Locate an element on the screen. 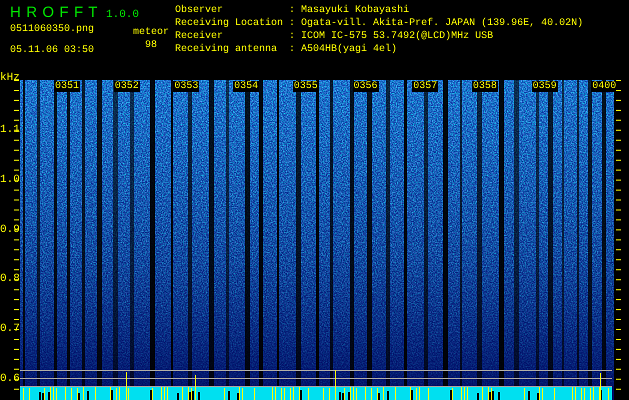 This screenshot has height=400, width=629. axis-label: 0.8 is located at coordinates (10, 279).